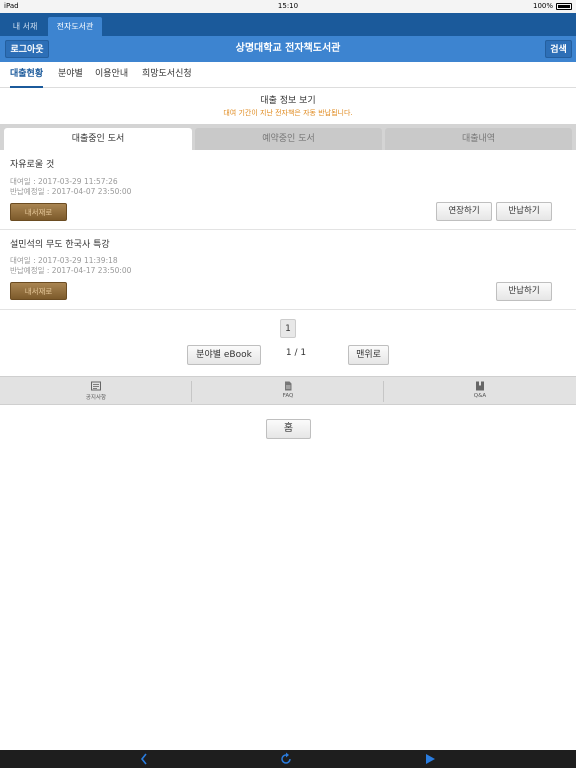 The image size is (576, 768). I want to click on back-arrow-icon, so click(144, 759).